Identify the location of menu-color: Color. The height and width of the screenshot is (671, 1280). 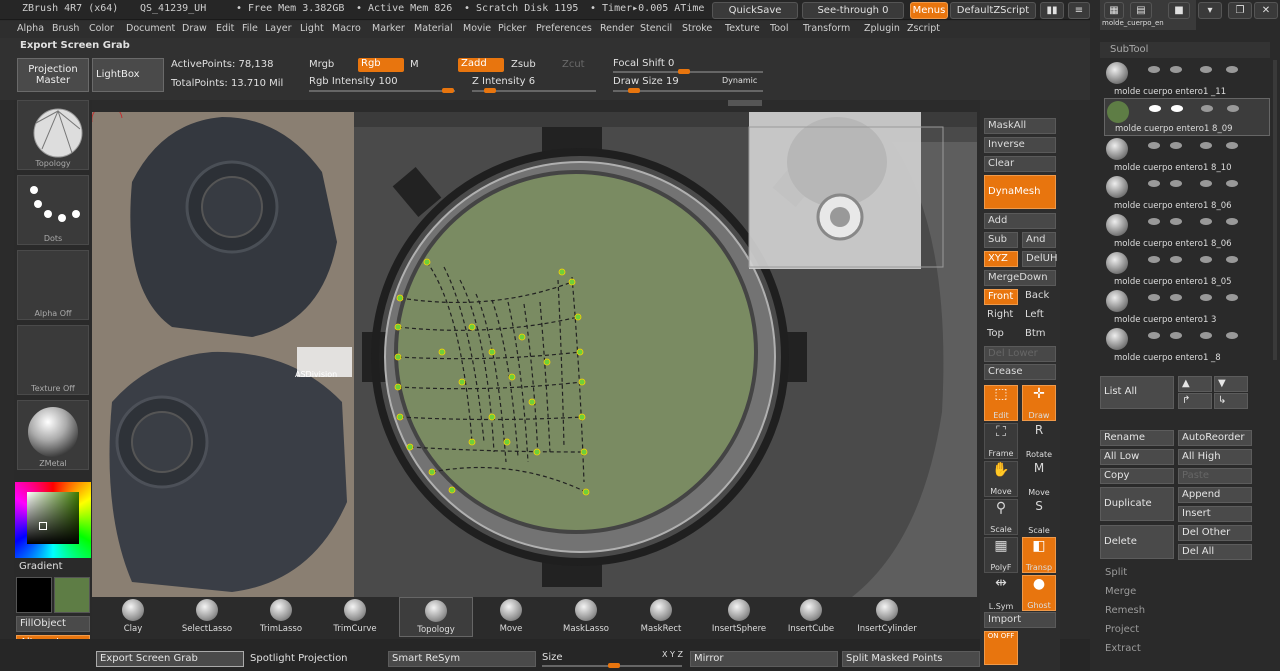
(101, 28).